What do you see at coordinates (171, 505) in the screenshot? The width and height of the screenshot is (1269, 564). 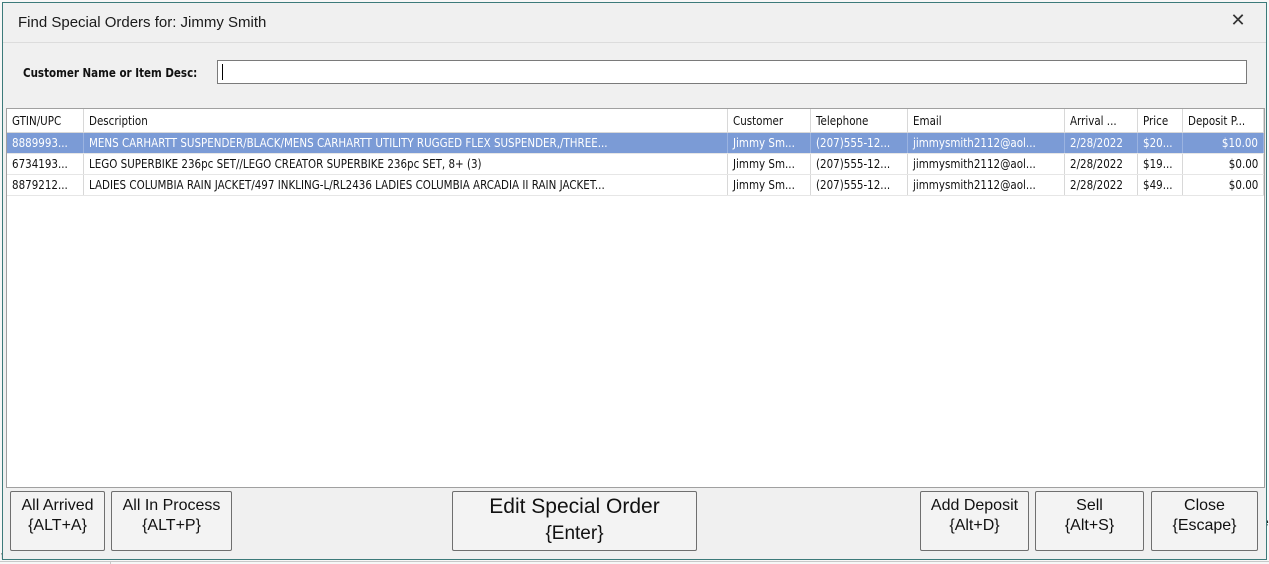 I see `all-in-process-label: All In Process` at bounding box center [171, 505].